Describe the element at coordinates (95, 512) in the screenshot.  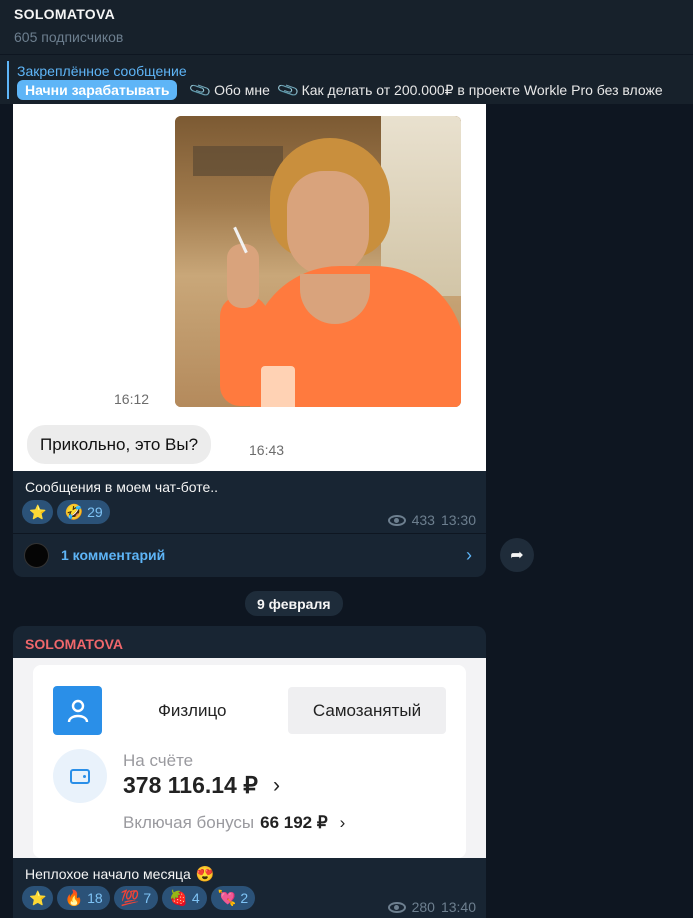
I see `reaction-count: 29` at that location.